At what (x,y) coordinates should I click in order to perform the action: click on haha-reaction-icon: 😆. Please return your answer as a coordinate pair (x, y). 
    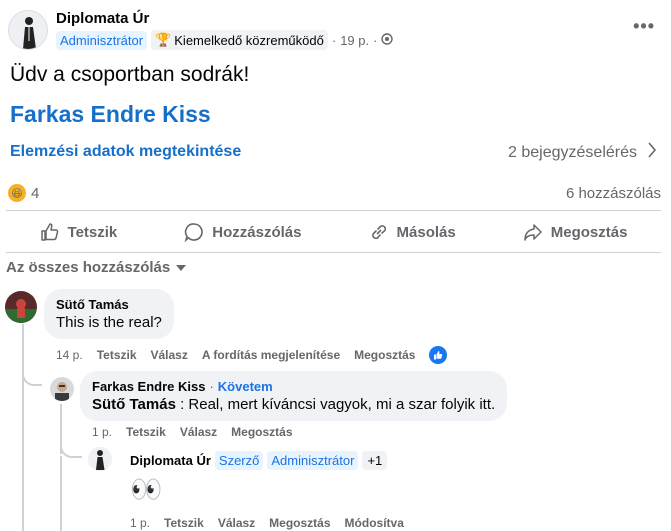
    Looking at the image, I should click on (17, 193).